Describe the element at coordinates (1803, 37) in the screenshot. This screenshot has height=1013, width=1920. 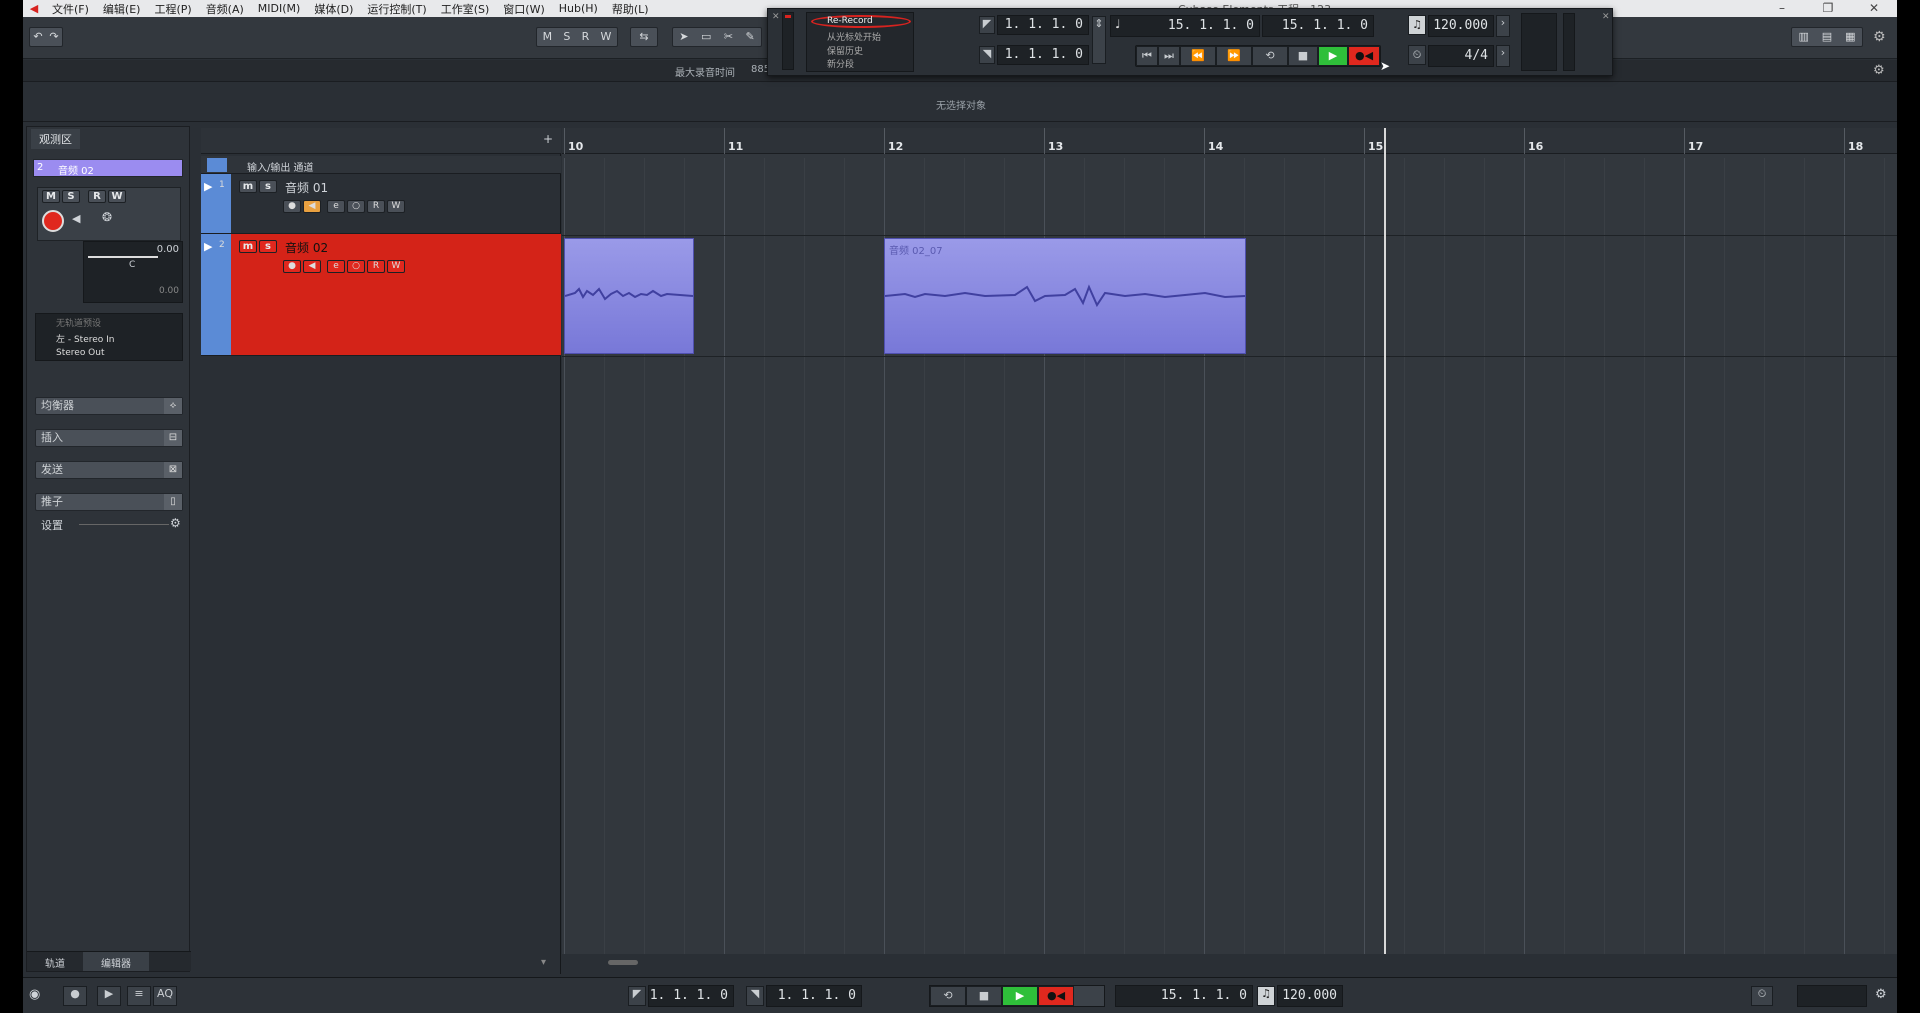
I see `left-zone-icon: ▥` at that location.